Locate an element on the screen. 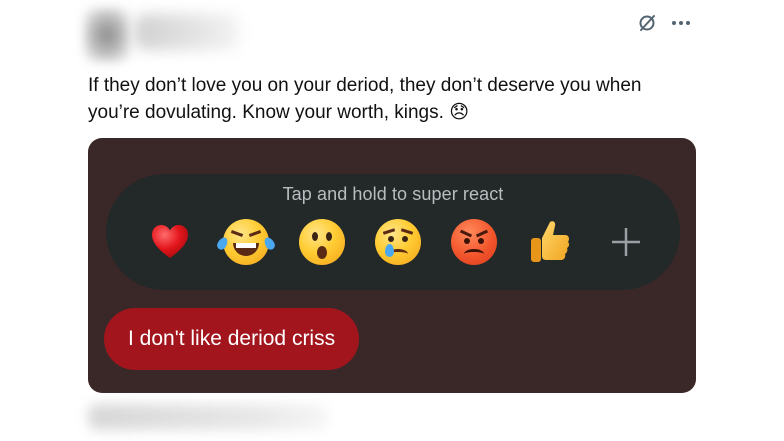  thumbs-up-icon is located at coordinates (550, 242).